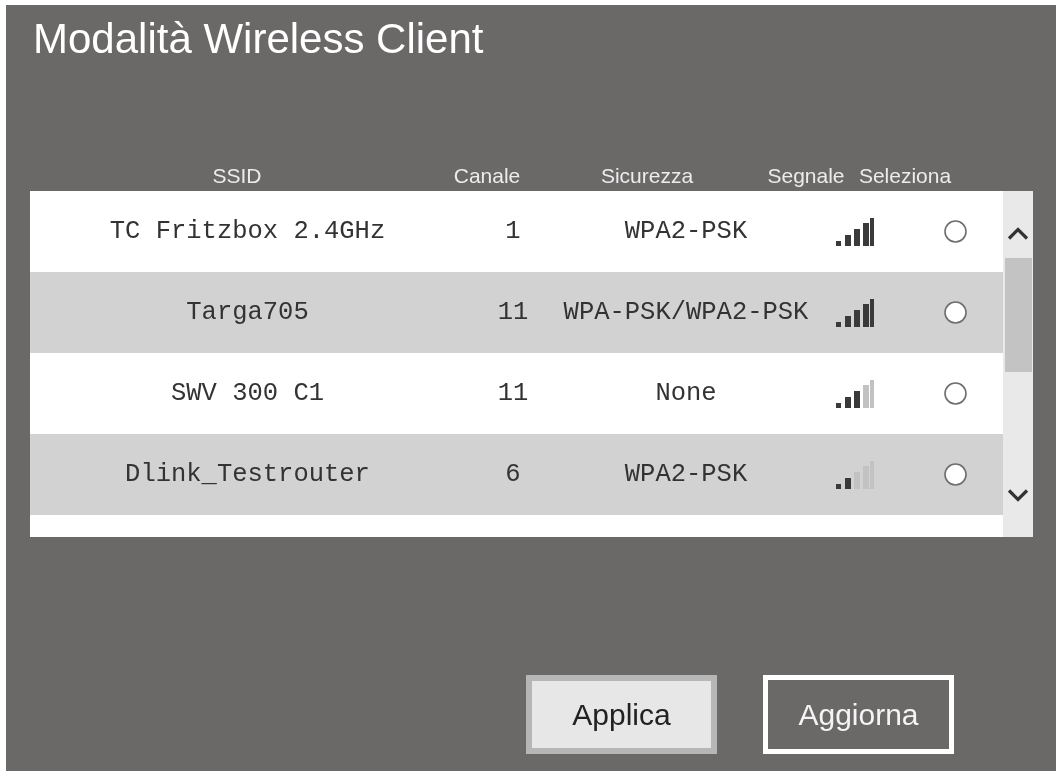 Image resolution: width=1062 pixels, height=776 pixels. I want to click on column-header: SSID, so click(237, 175).